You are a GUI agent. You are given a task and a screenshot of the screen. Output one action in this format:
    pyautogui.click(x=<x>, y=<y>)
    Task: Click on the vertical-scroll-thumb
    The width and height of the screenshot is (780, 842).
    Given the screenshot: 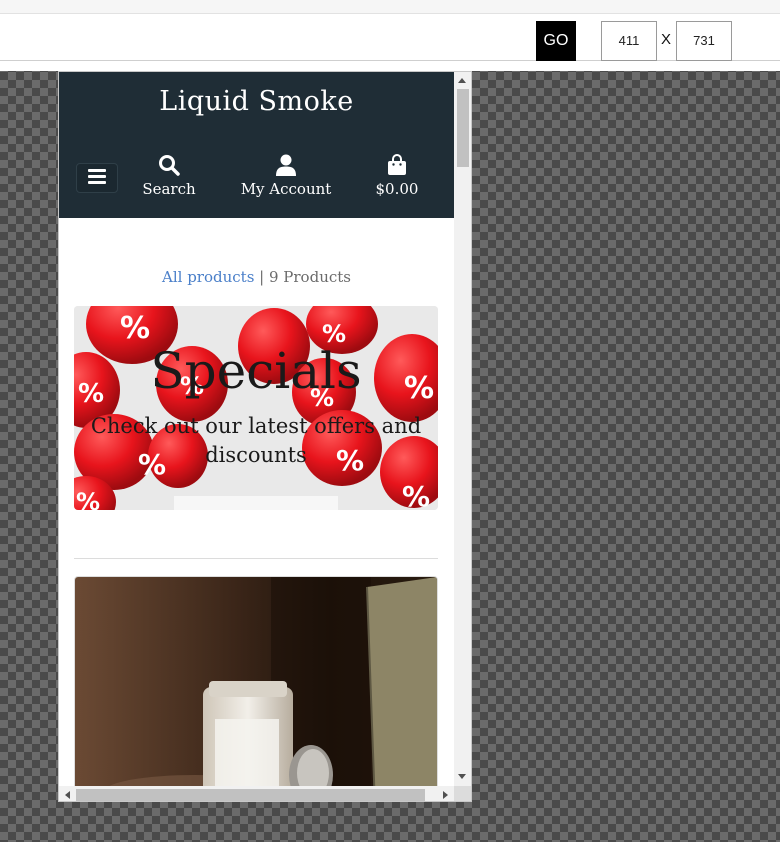 What is the action you would take?
    pyautogui.click(x=463, y=128)
    